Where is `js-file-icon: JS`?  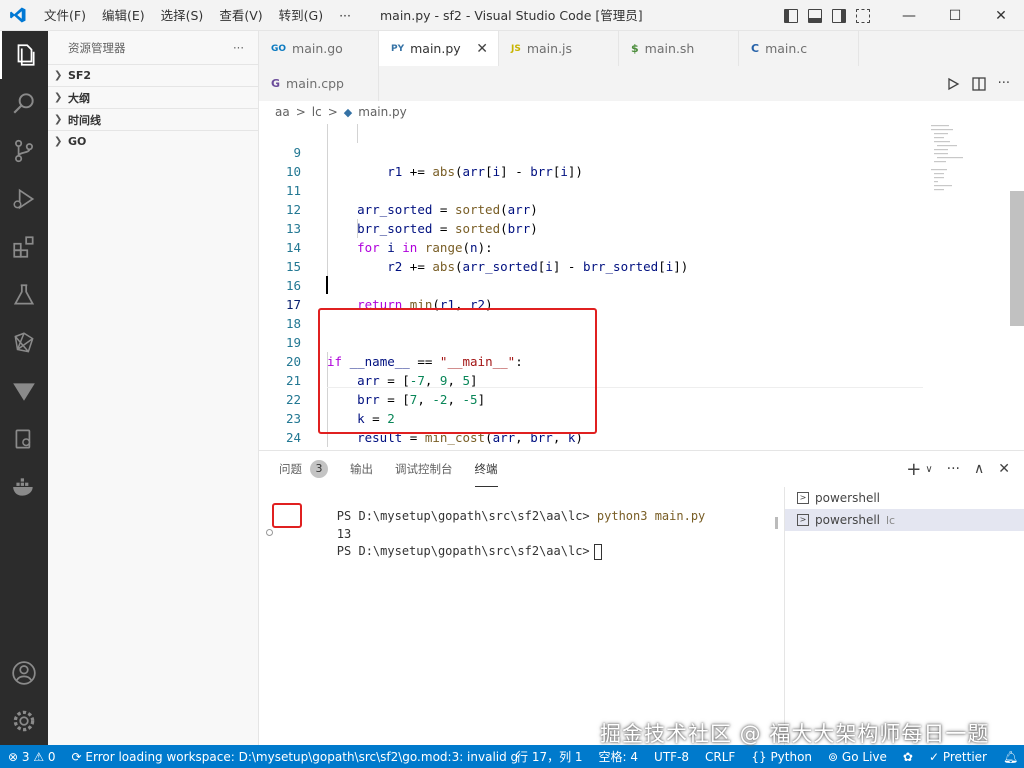 js-file-icon: JS is located at coordinates (516, 48).